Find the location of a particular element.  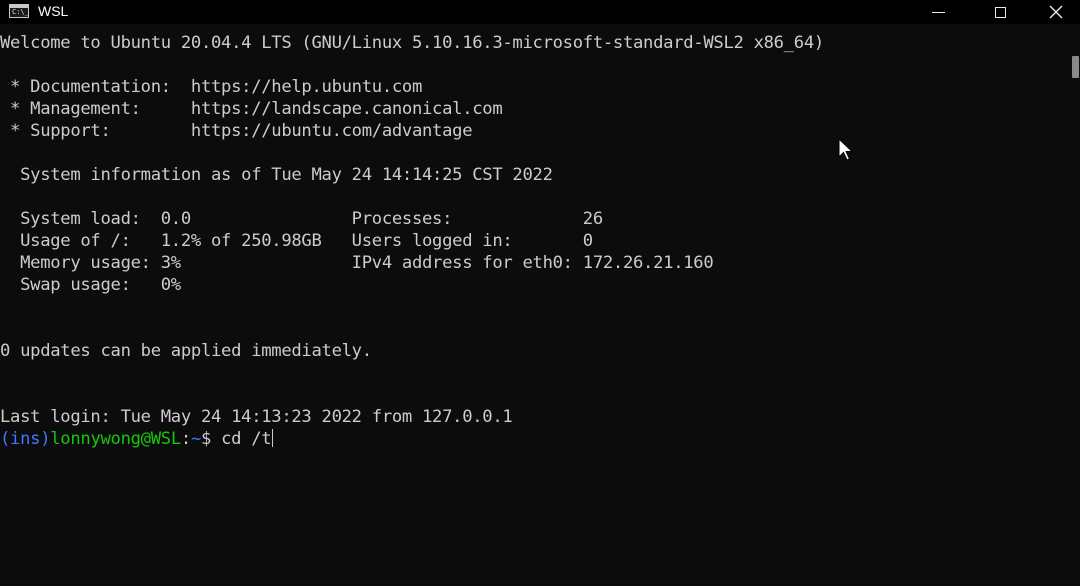

terminal-line: * Documentation: https://help.ubuntu.com is located at coordinates (211, 87).